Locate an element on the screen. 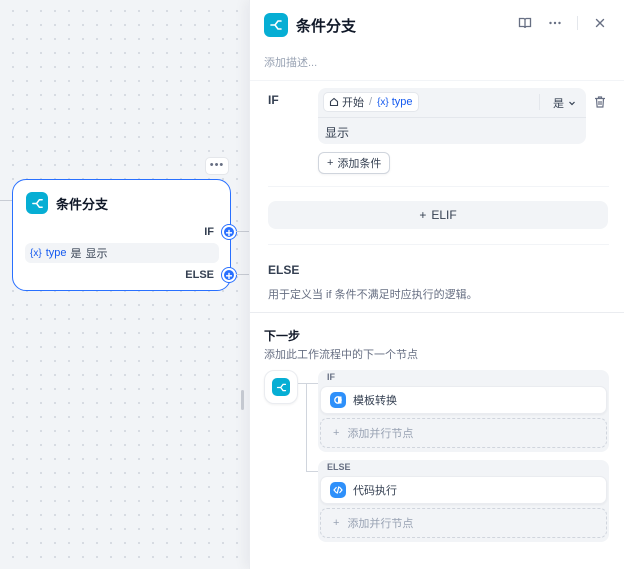 The height and width of the screenshot is (569, 624). condition-row: 开始 / {x} type 是 显示 is located at coordinates (452, 116).